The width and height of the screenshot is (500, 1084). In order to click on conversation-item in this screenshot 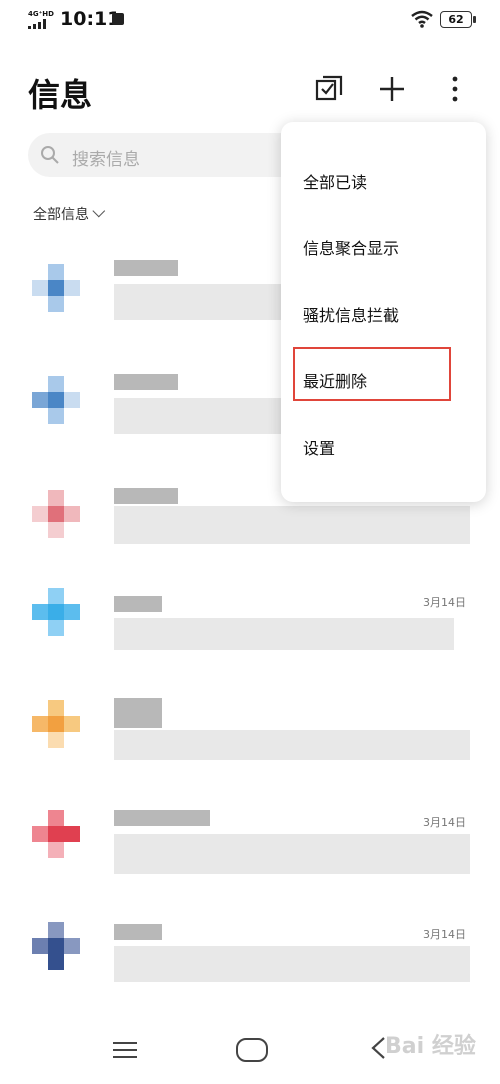, I will do `click(250, 750)`.